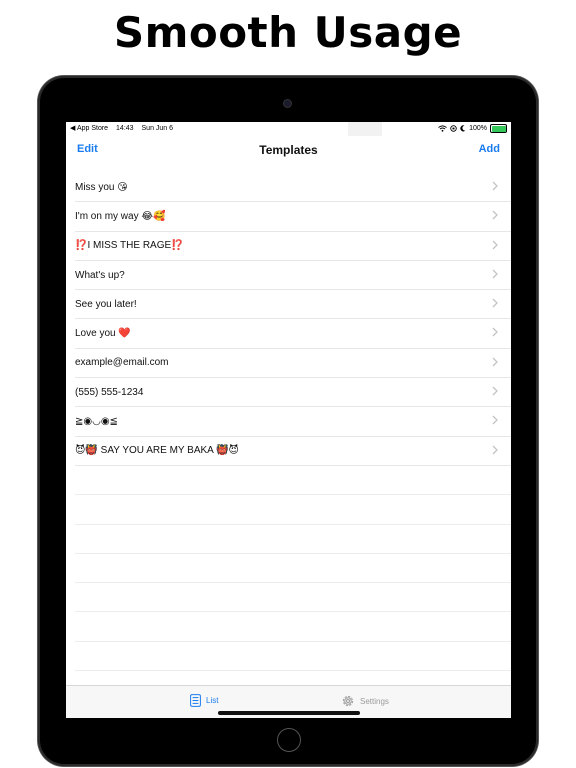 The height and width of the screenshot is (768, 576). Describe the element at coordinates (293, 422) in the screenshot. I see `template-row: ≧◉◡◉≦` at that location.